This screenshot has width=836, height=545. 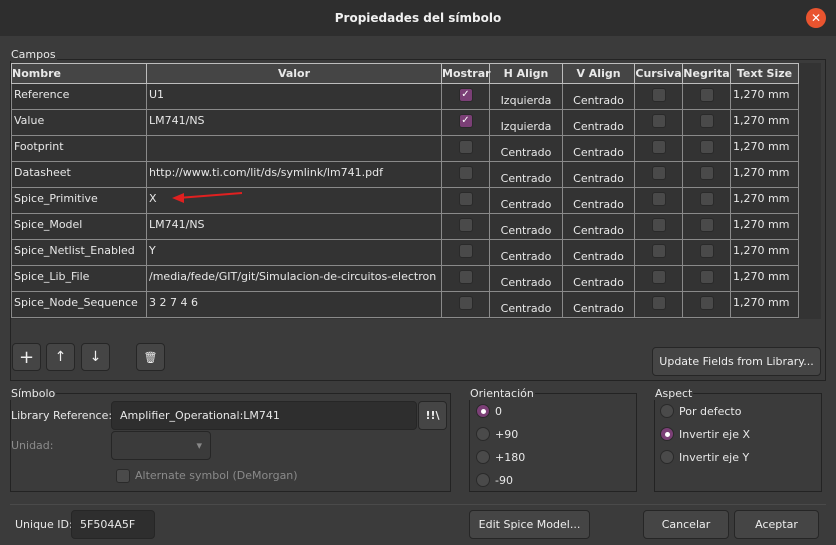 I want to click on column-header: Cursiva, so click(x=658, y=73).